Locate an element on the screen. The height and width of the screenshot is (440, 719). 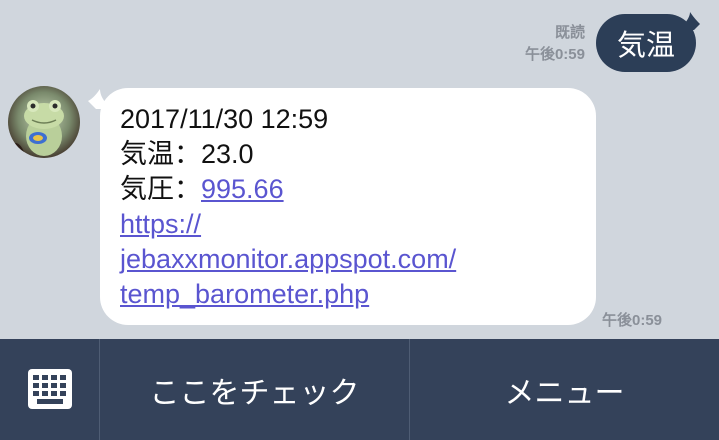
menu-item-menu: メニュー is located at coordinates (564, 389).